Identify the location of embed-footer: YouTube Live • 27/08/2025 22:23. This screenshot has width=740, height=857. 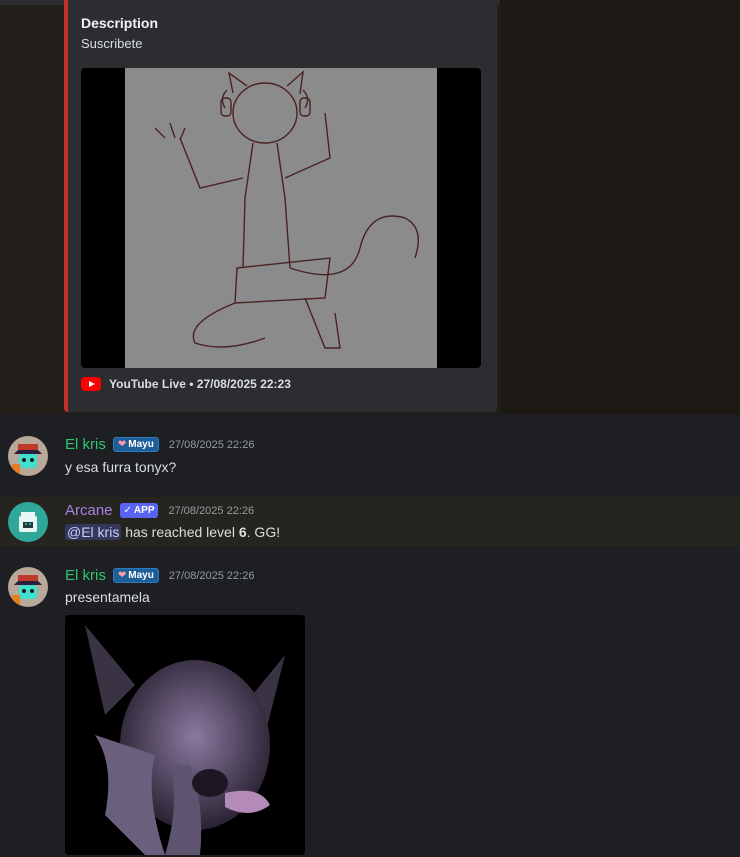
(186, 384).